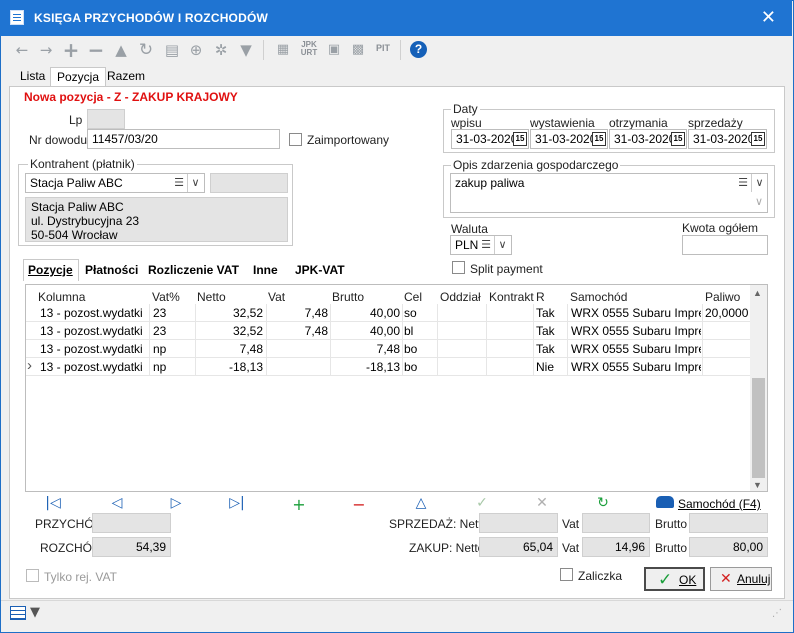  Describe the element at coordinates (246, 50) in the screenshot. I see `filter-icon: ▼` at that location.